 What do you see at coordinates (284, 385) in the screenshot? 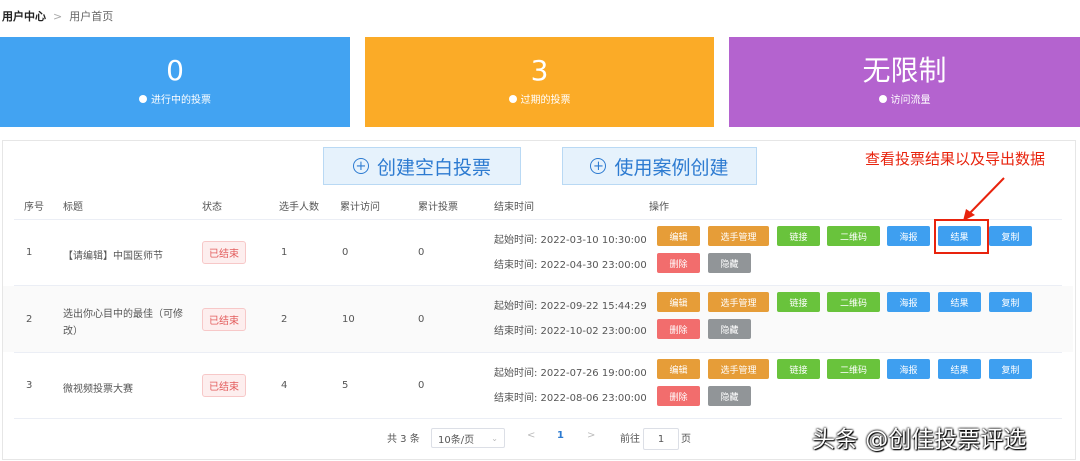
I see `row-players: 4` at bounding box center [284, 385].